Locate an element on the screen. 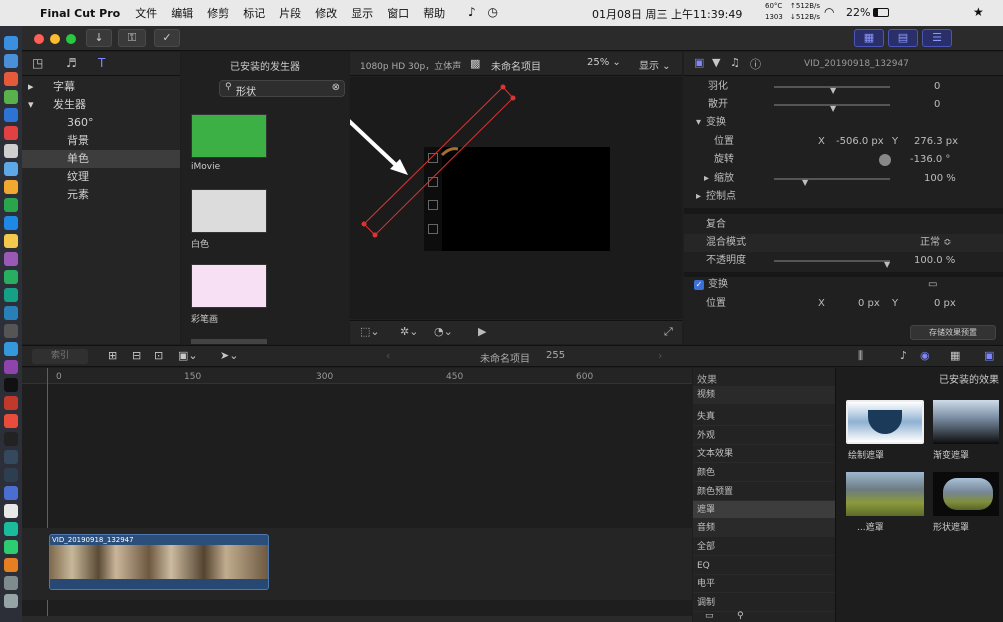  feather-row: 羽化 ▼ 0 is located at coordinates (839, 87).